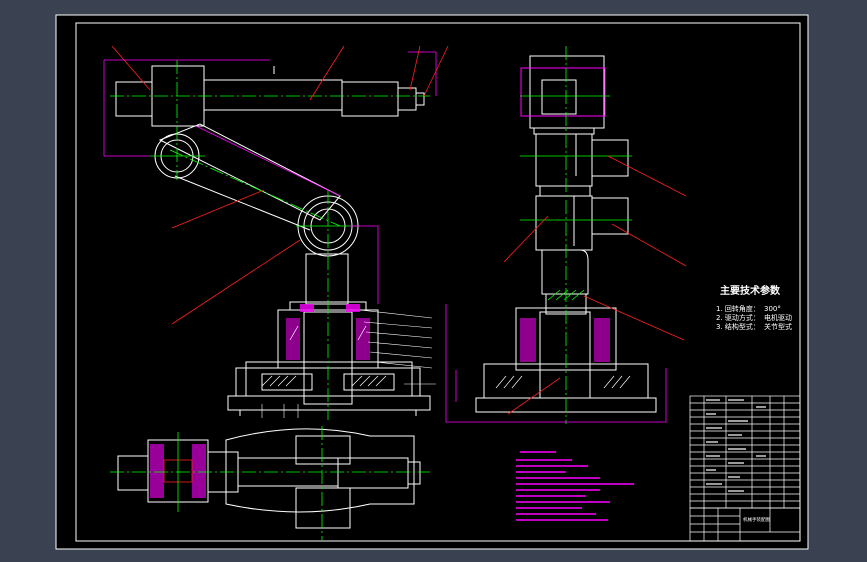 The image size is (867, 562). I want to click on tech-param-label-1: 1. 回转角度：, so click(738, 308).